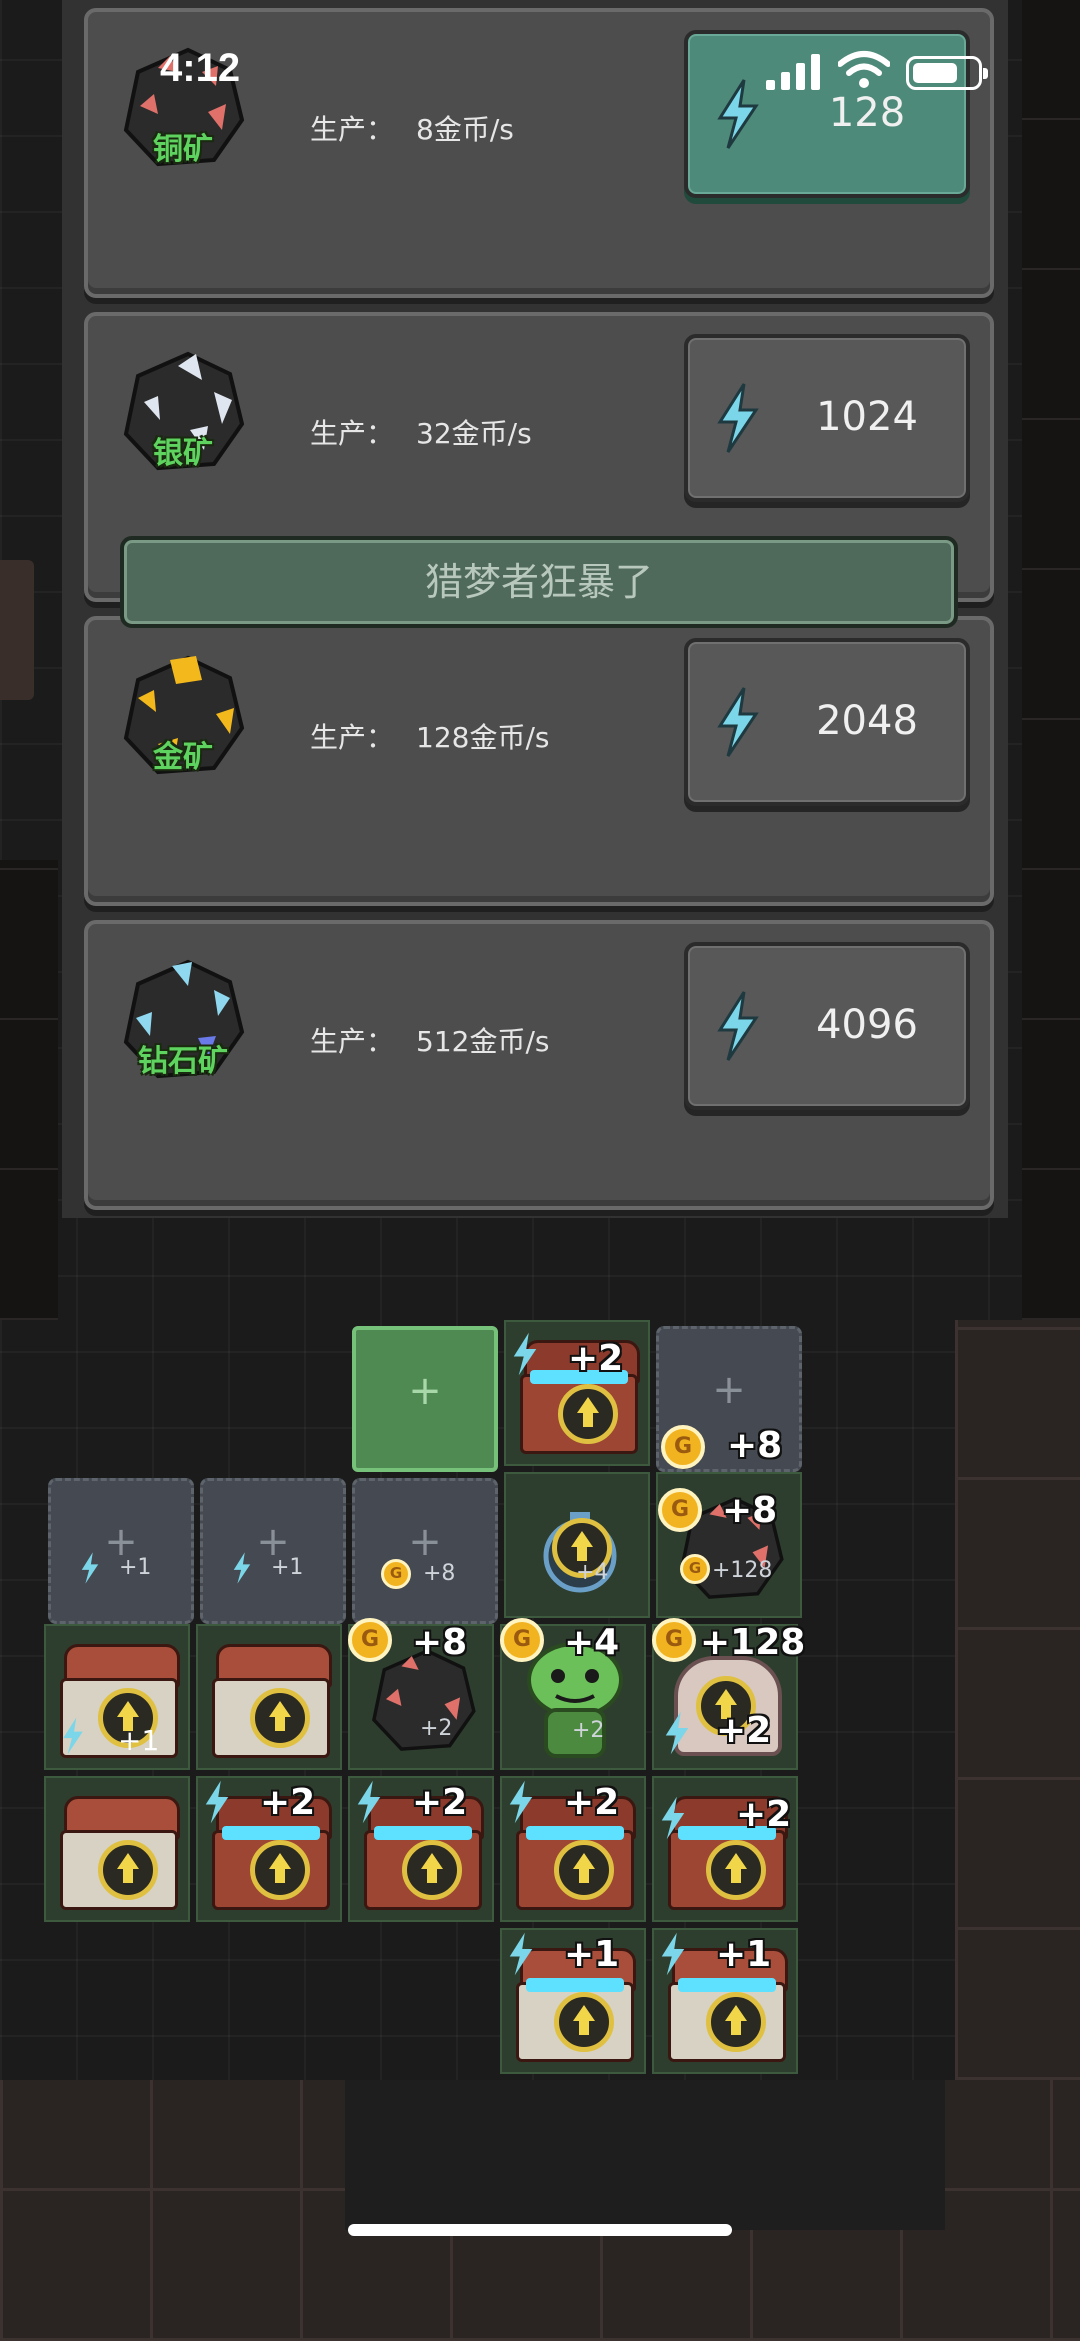 The height and width of the screenshot is (2341, 1080). I want to click on production-text: 生产： 128金币/s, so click(430, 737).